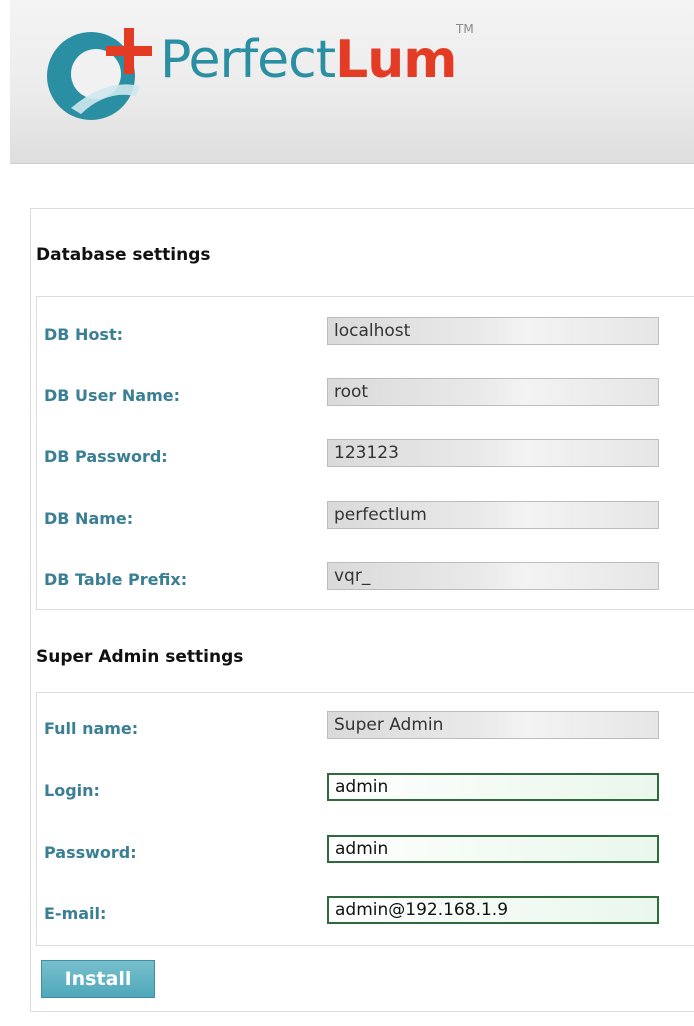  I want to click on trademark-mark: TM, so click(465, 29).